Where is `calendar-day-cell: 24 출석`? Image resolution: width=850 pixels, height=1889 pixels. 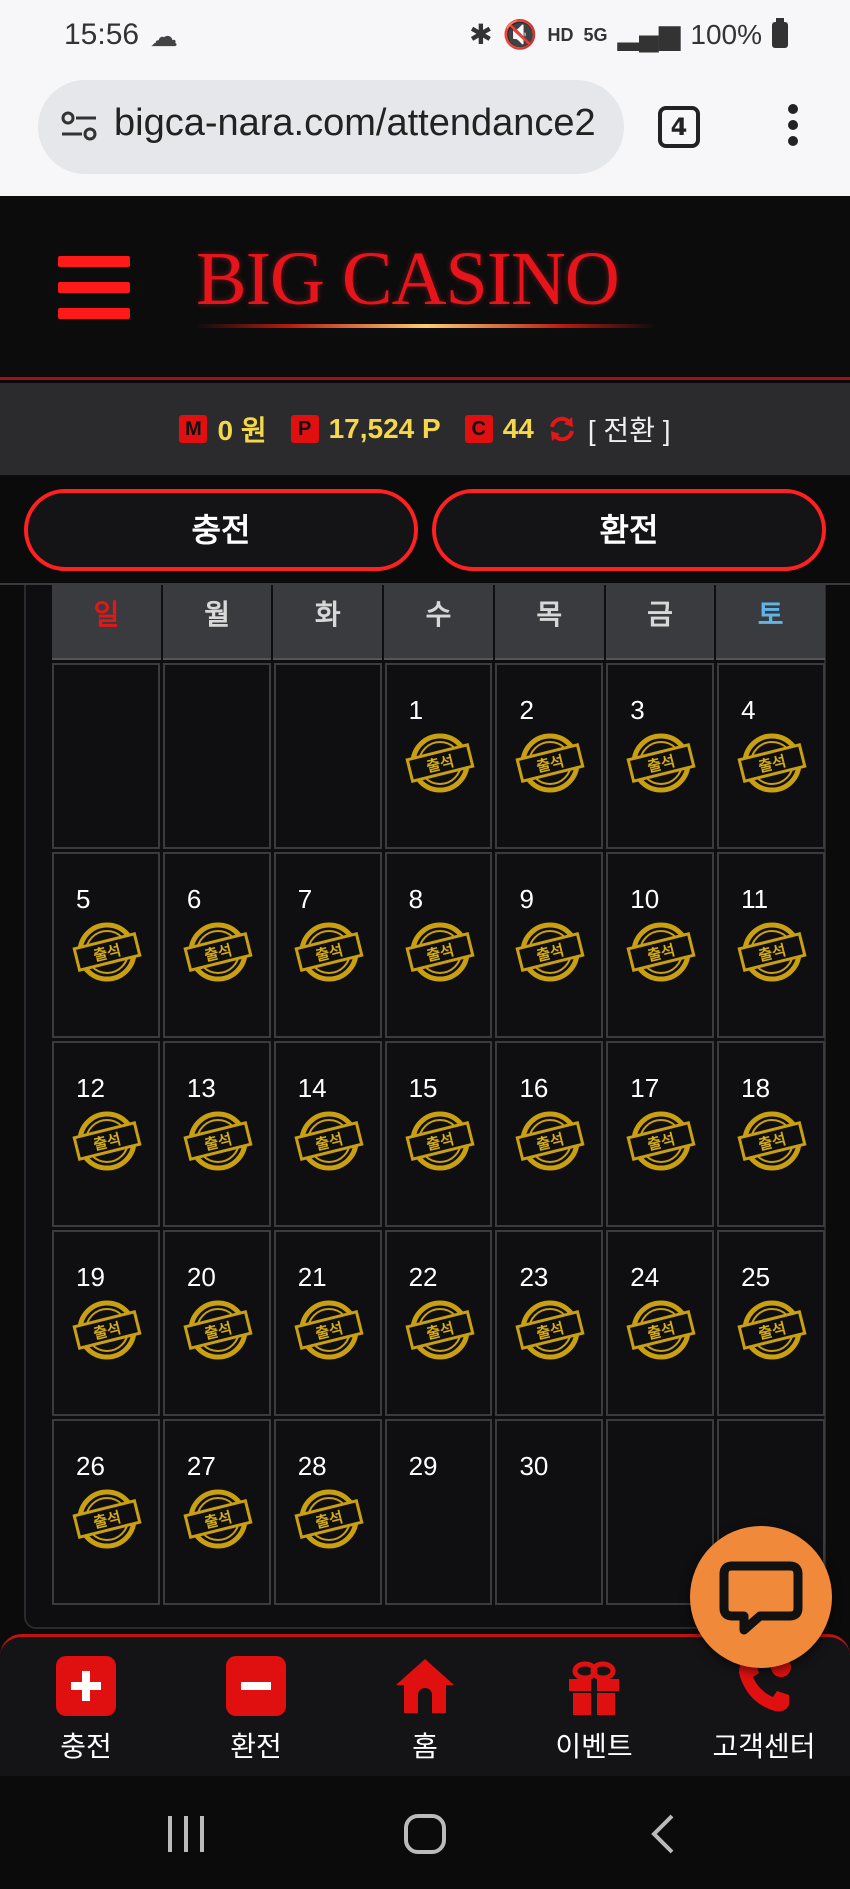 calendar-day-cell: 24 출석 is located at coordinates (660, 1323).